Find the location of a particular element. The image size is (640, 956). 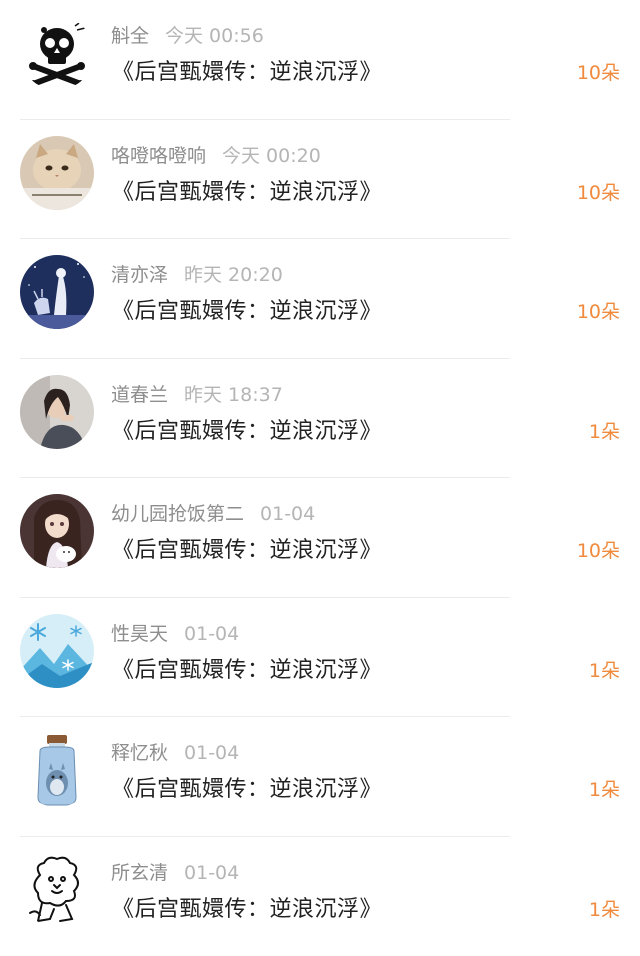

list-item: 性昊天 01-04 《后宫甄嬛传：逆浪沉浮》 1朵 is located at coordinates (320, 658).